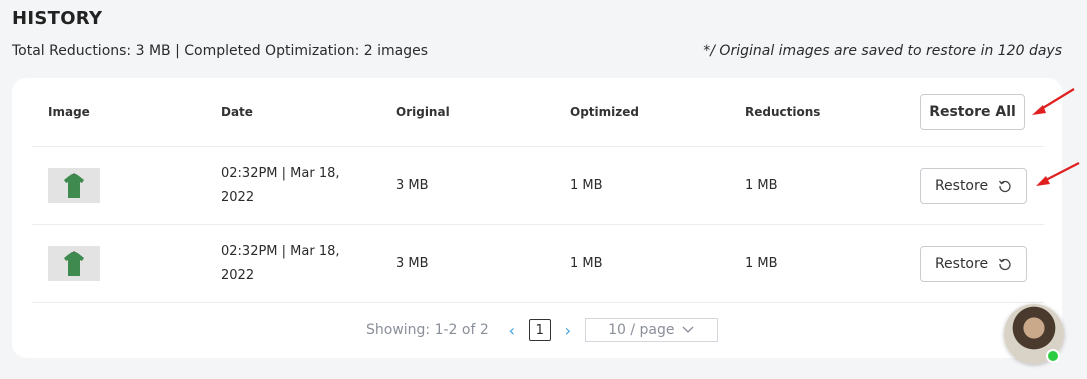 The height and width of the screenshot is (379, 1087). Describe the element at coordinates (783, 112) in the screenshot. I see `header-reductions: Reductions` at that location.